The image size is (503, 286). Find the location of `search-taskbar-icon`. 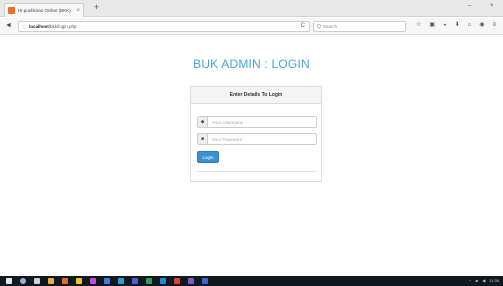

search-taskbar-icon is located at coordinates (23, 281).